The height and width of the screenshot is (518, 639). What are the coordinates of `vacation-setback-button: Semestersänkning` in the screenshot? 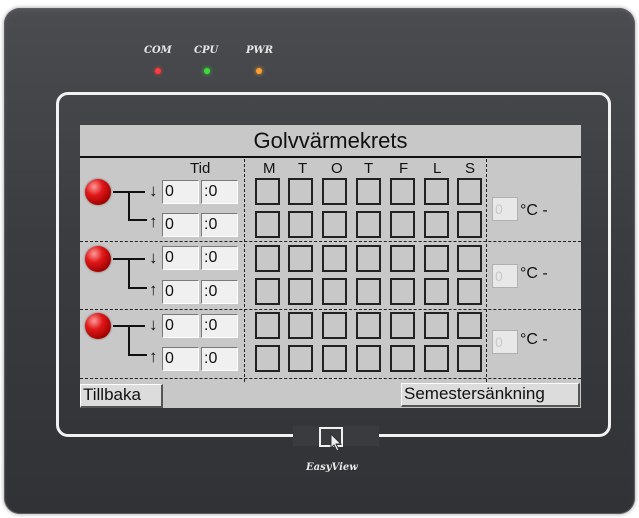 It's located at (490, 395).